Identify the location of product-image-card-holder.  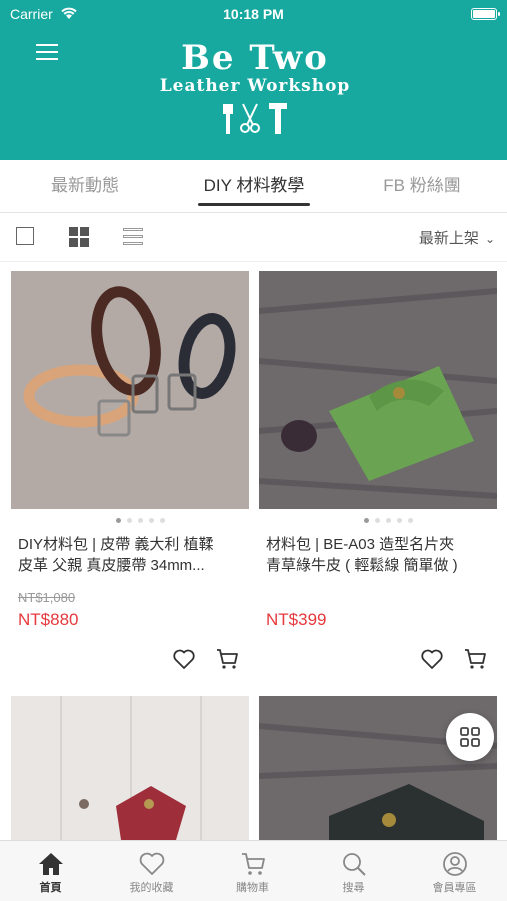
(378, 390).